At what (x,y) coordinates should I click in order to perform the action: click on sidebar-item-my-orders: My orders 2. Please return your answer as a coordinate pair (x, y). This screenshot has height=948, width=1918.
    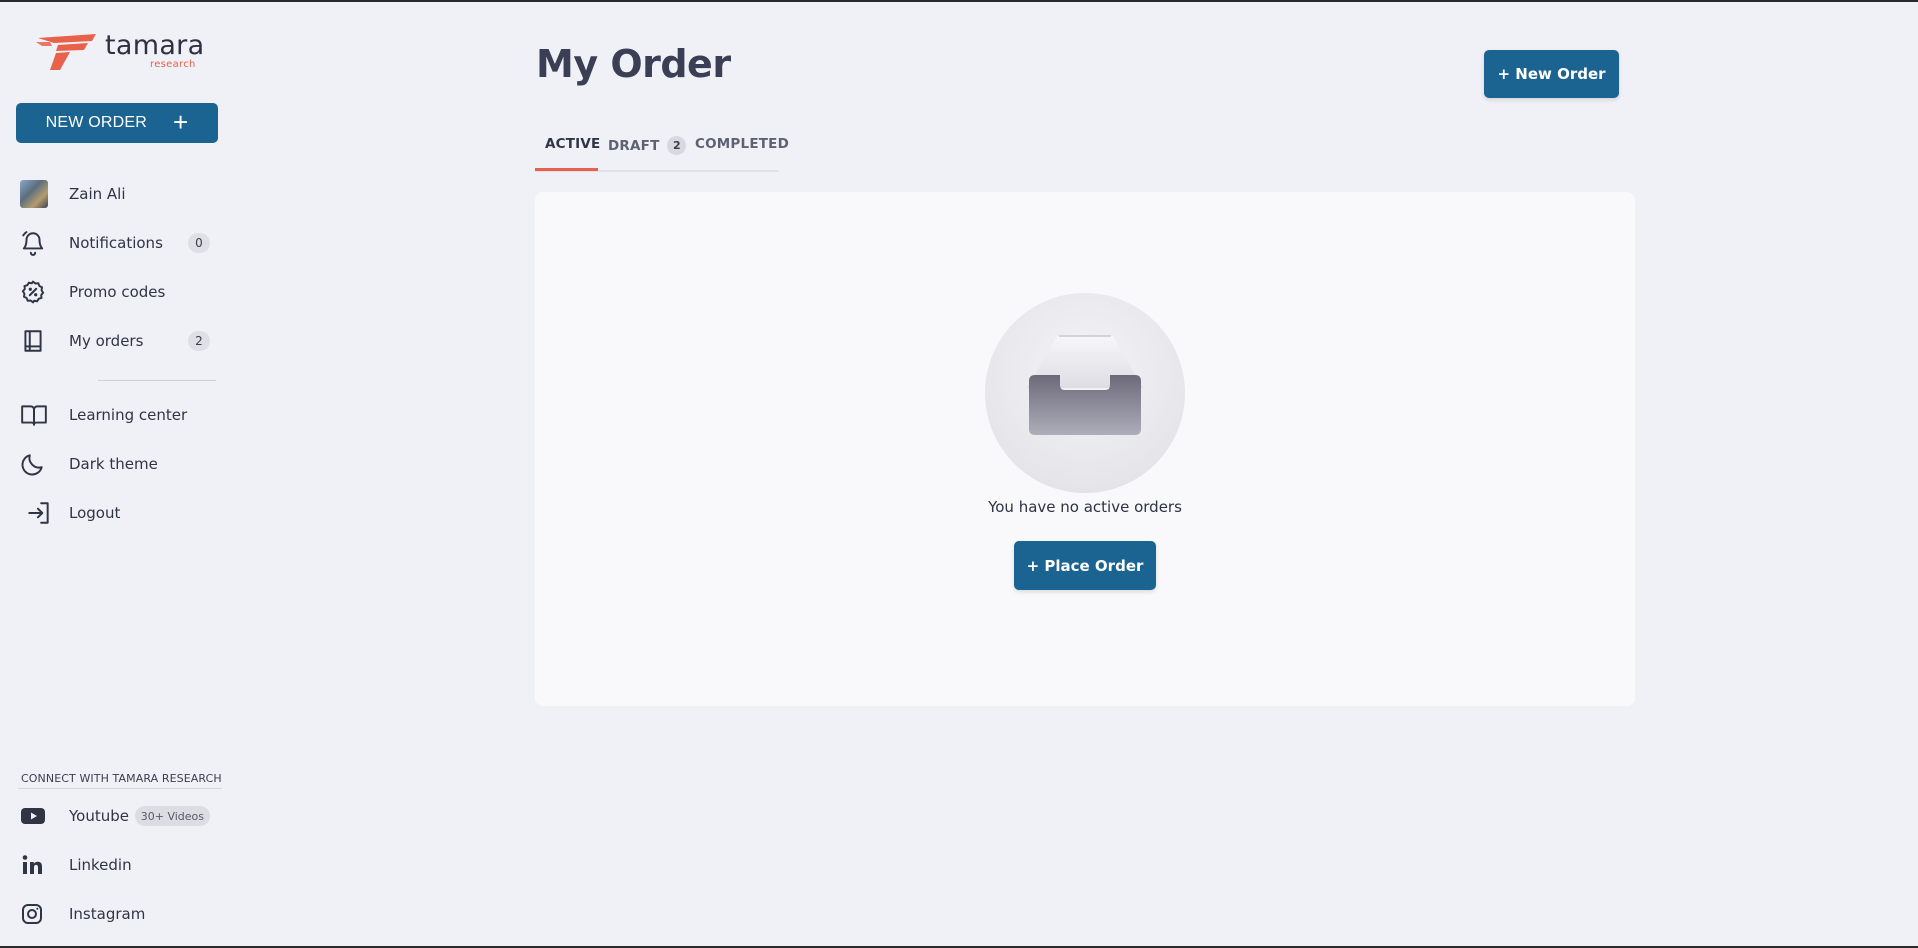
    Looking at the image, I should click on (118, 341).